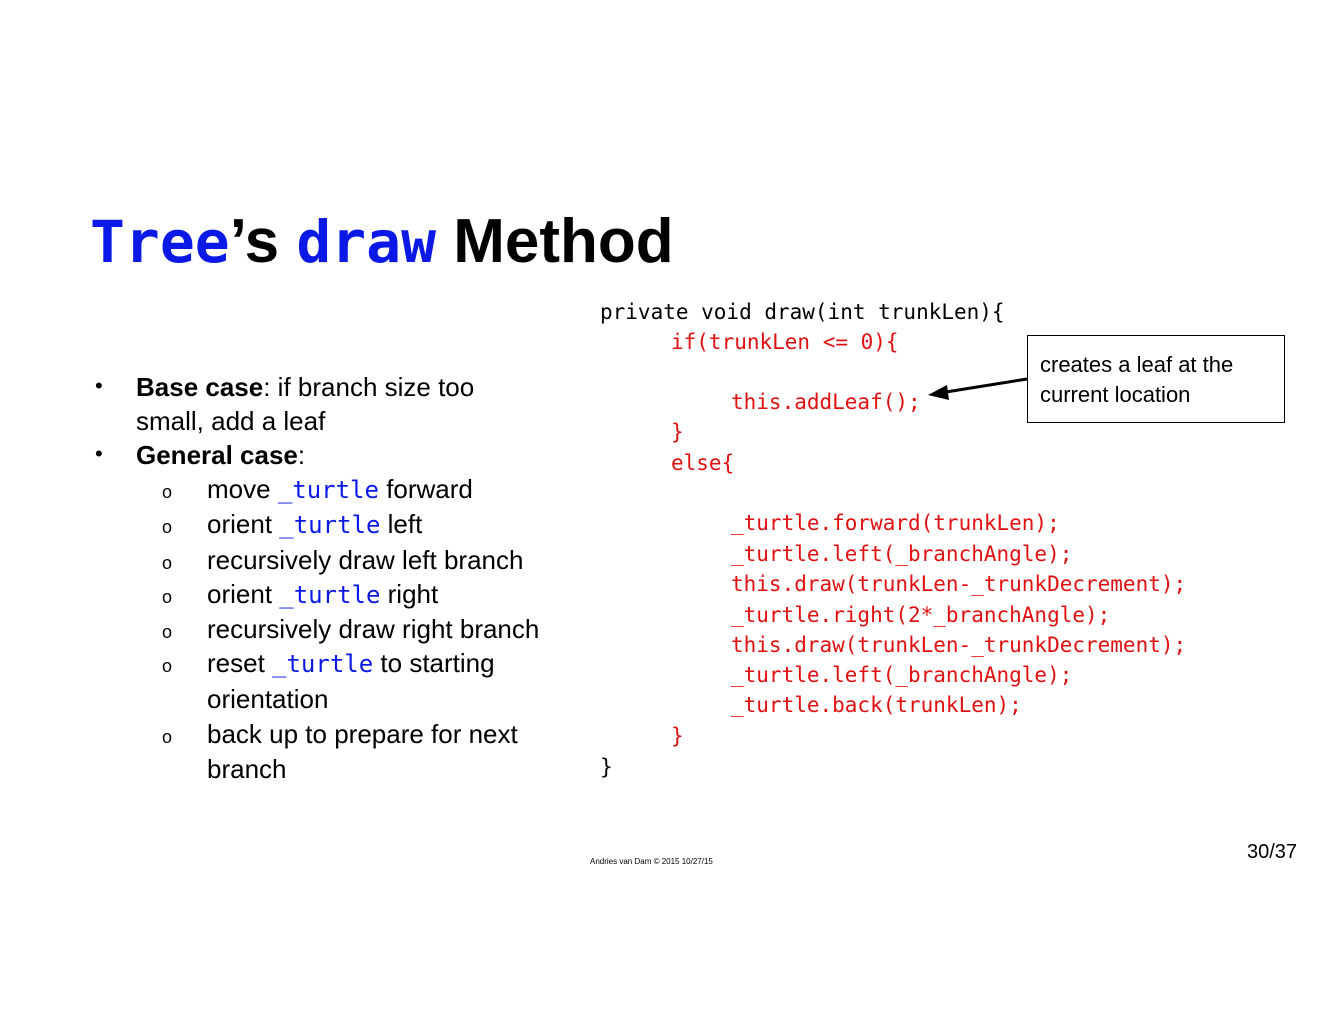 The width and height of the screenshot is (1320, 1020). What do you see at coordinates (651, 861) in the screenshot?
I see `footer-credit: Andries van Dam © 2015 10/27/15` at bounding box center [651, 861].